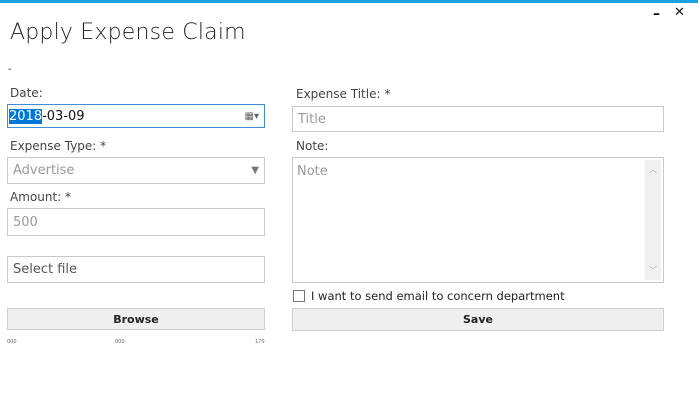 The image size is (698, 402). I want to click on footer-right-text: 170, so click(260, 342).